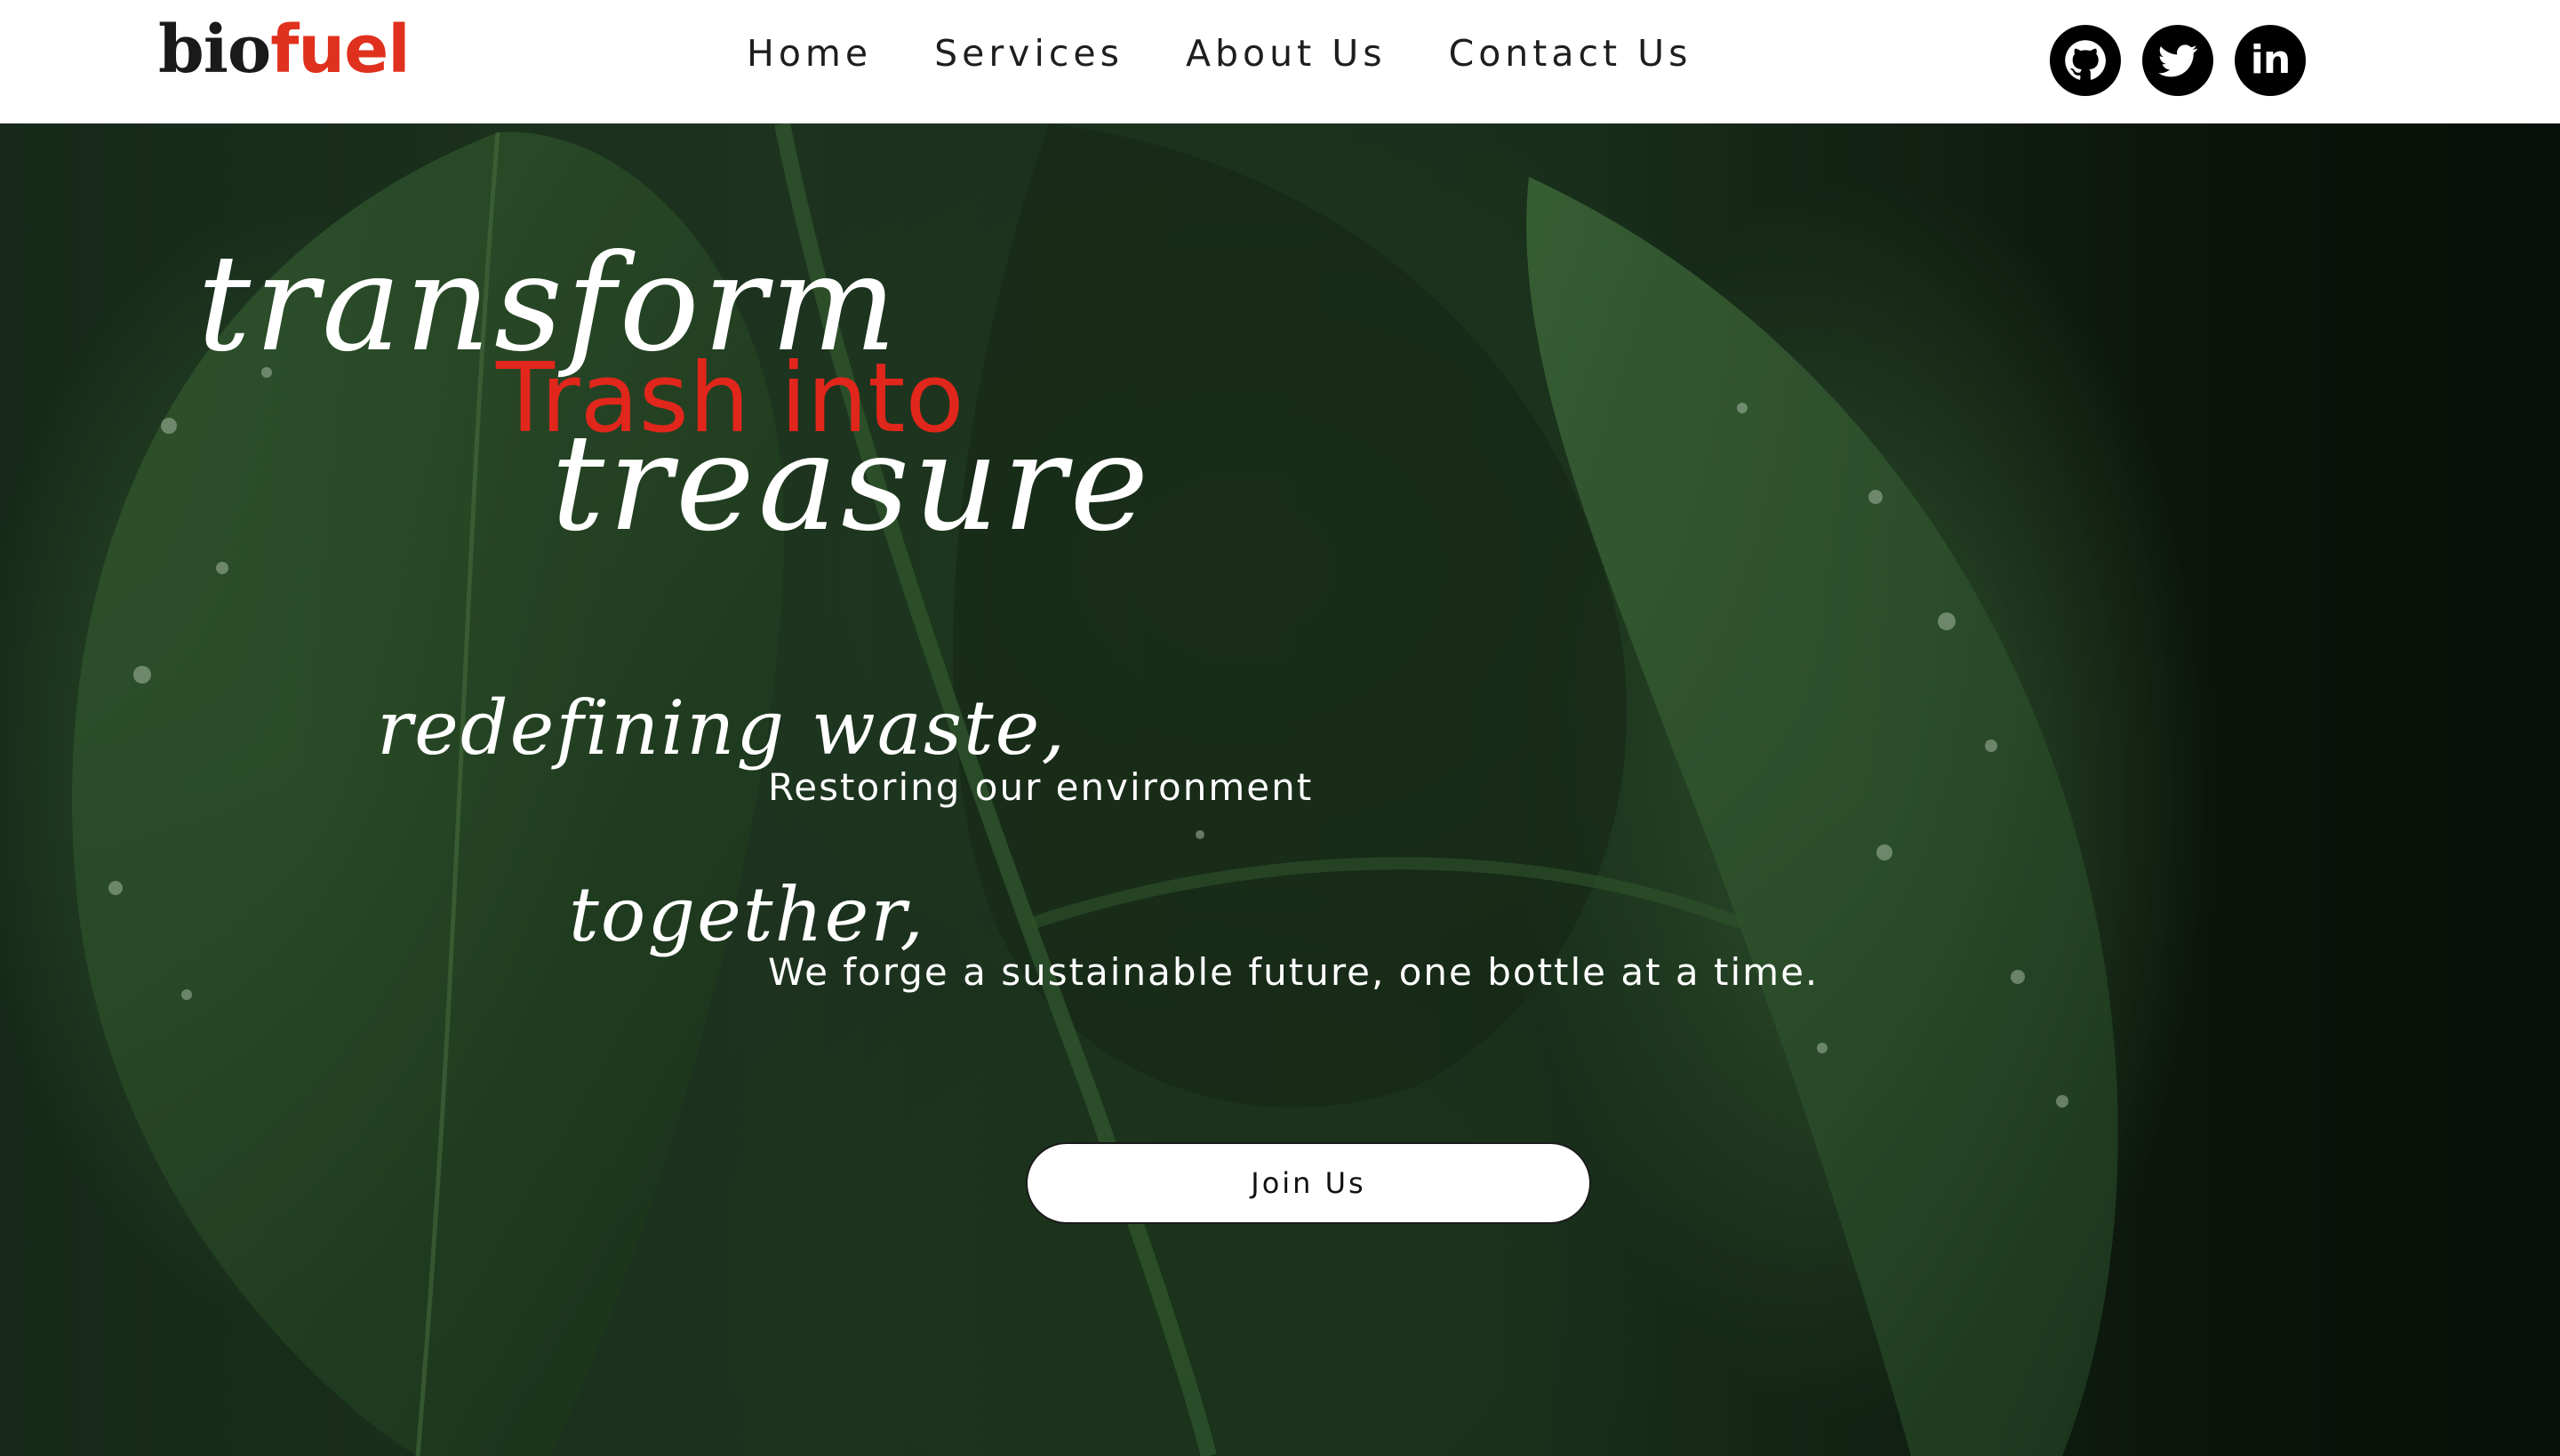 This screenshot has height=1456, width=2560. What do you see at coordinates (722, 728) in the screenshot?
I see `tagline-redefining-waste: redefining waste,` at bounding box center [722, 728].